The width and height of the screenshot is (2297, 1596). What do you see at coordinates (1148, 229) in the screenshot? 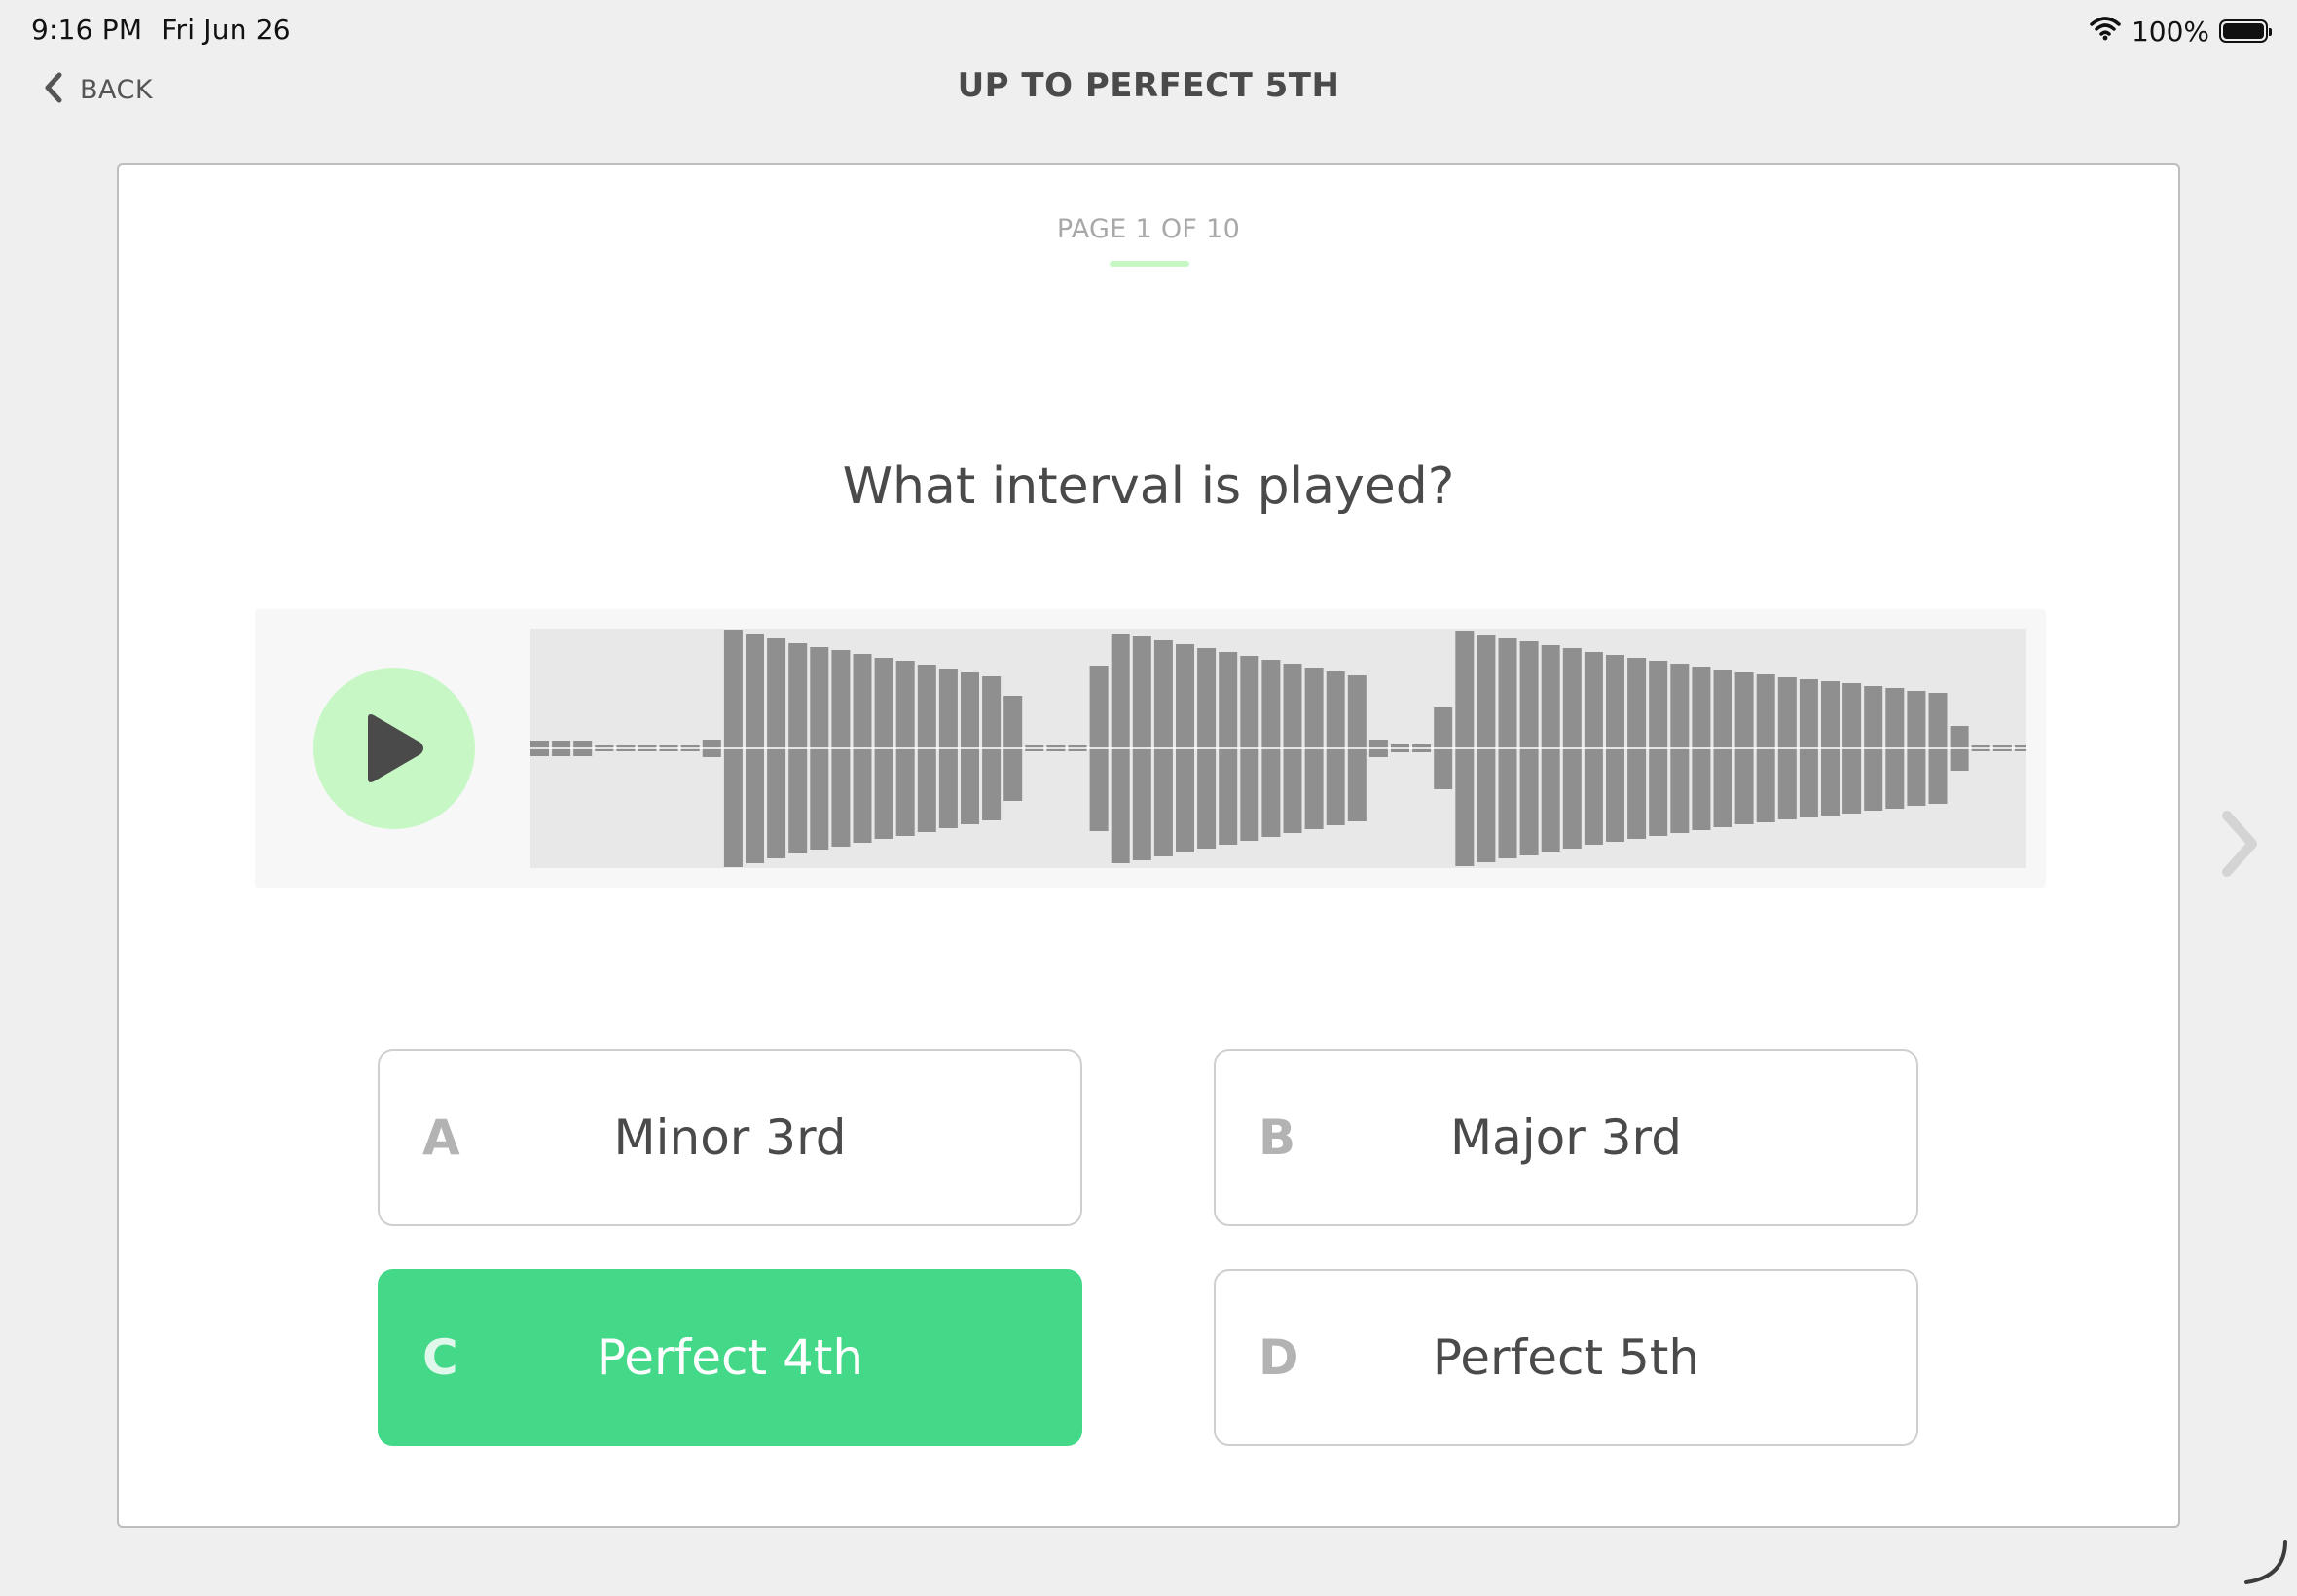
I see `page-indicator: PAGE 1 OF 10` at bounding box center [1148, 229].